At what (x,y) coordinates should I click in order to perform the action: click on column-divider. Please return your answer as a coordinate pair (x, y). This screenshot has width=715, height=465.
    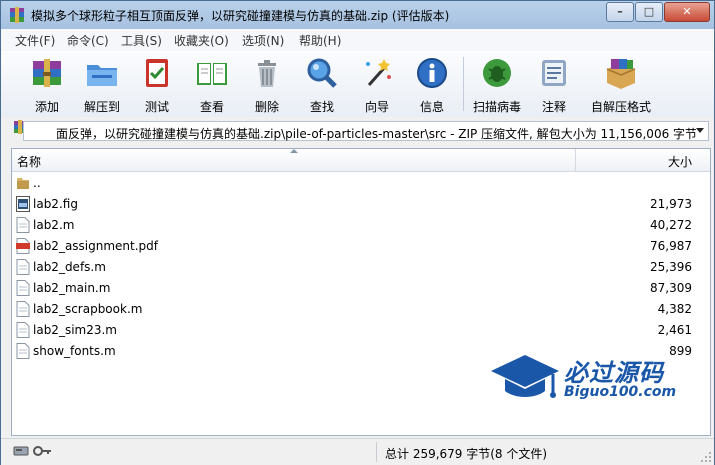
    Looking at the image, I should click on (575, 160).